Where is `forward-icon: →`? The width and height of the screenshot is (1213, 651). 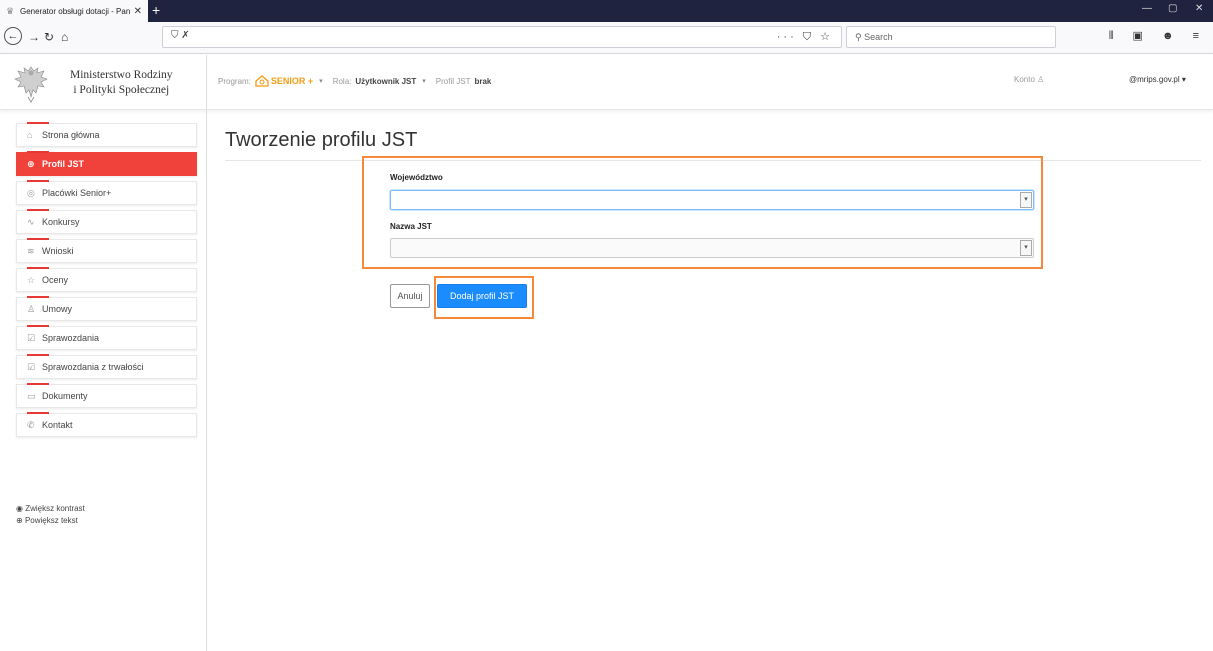
forward-icon: → is located at coordinates (34, 37).